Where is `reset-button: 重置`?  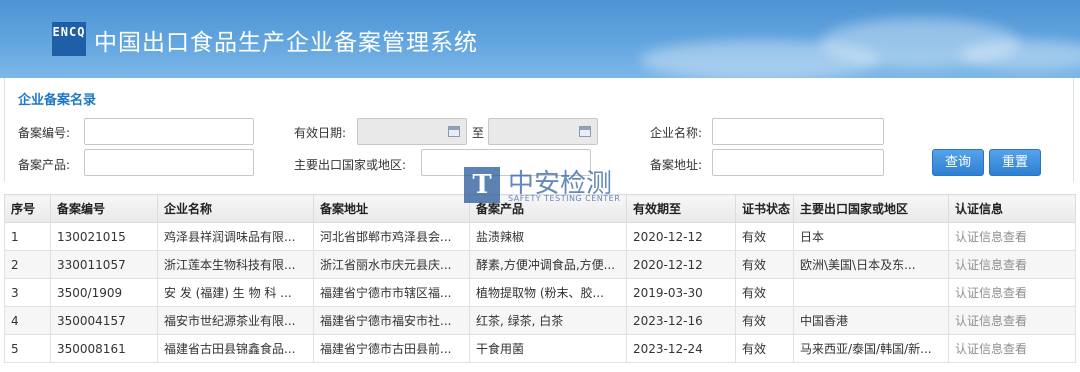
reset-button: 重置 is located at coordinates (1015, 162).